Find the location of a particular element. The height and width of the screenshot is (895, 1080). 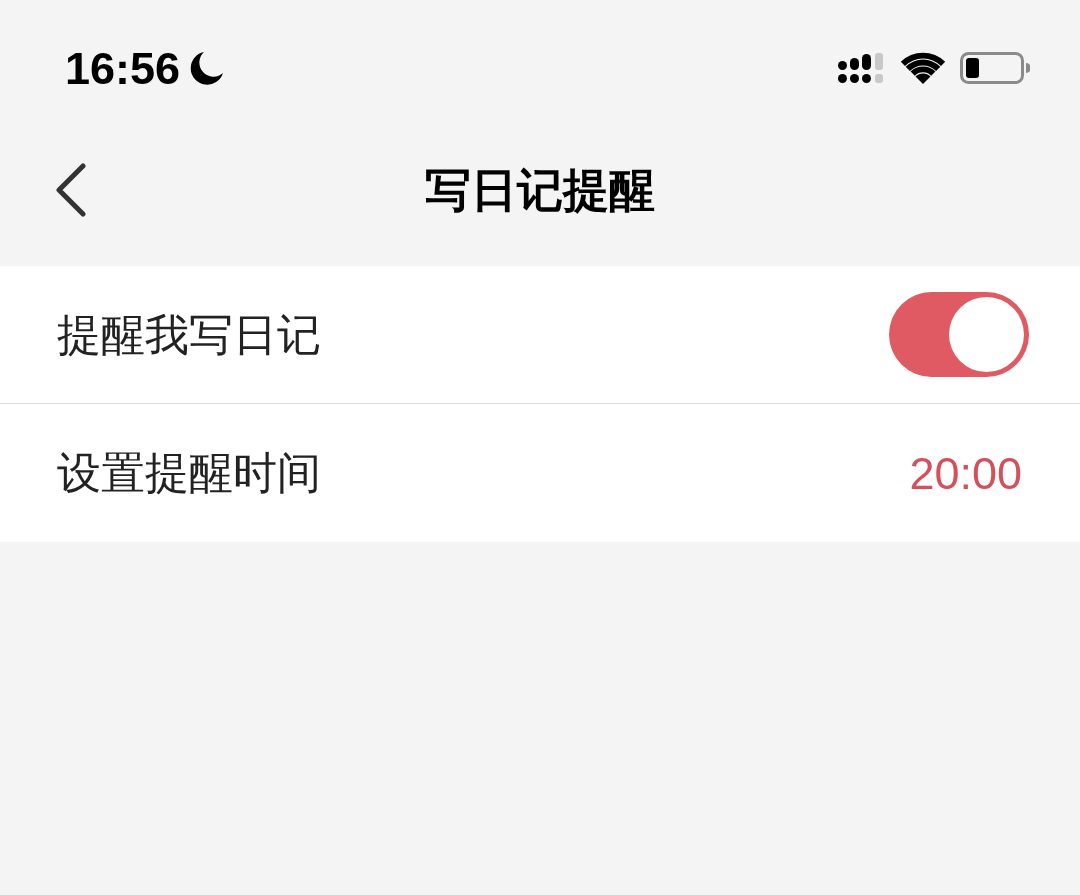

page-title: 写日记提醒 is located at coordinates (540, 190).